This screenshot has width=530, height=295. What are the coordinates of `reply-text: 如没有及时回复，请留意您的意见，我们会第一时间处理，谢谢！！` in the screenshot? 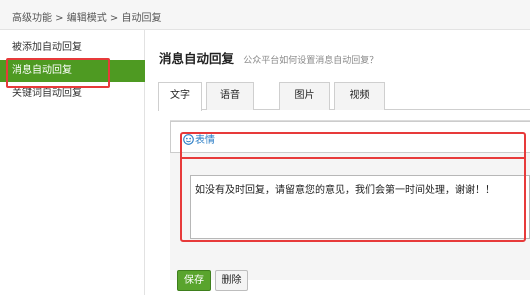 It's located at (345, 190).